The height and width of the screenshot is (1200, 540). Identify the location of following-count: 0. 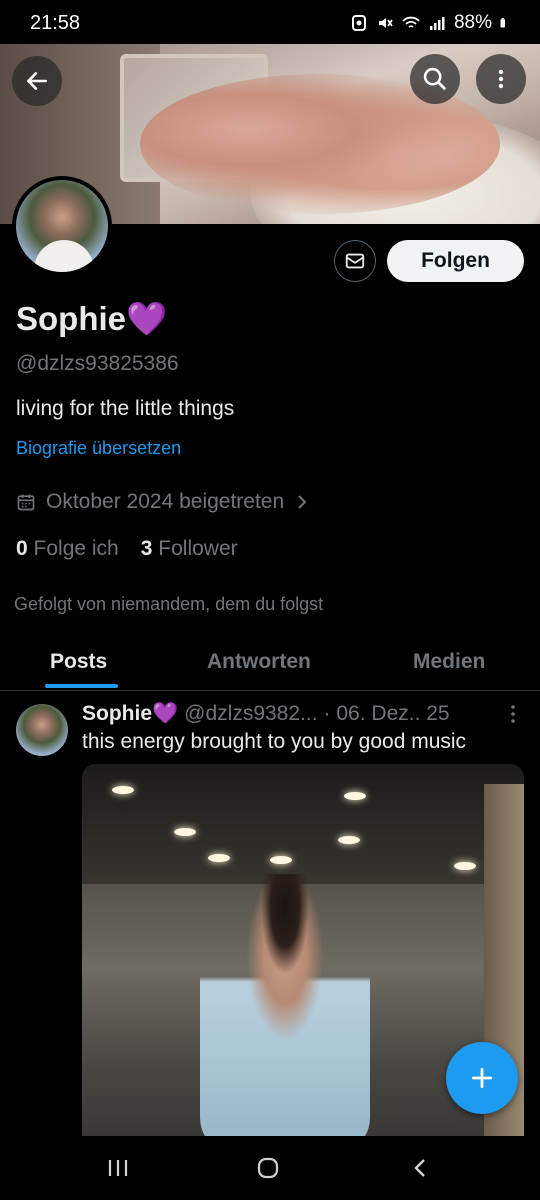
(22, 548).